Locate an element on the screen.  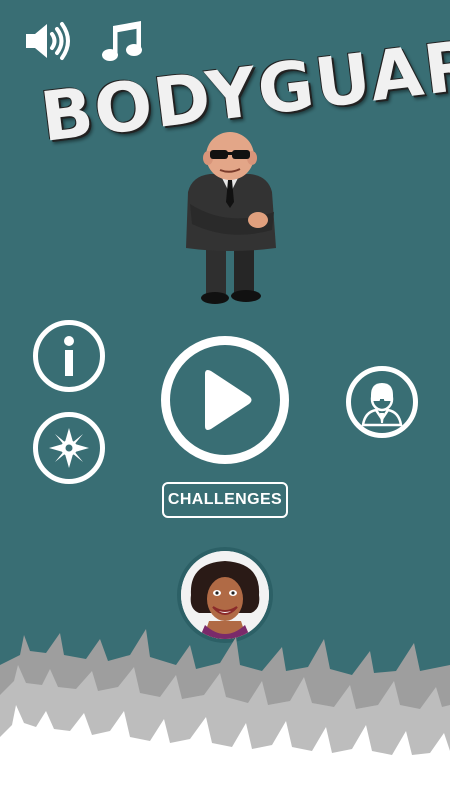
settings-button is located at coordinates (69, 448).